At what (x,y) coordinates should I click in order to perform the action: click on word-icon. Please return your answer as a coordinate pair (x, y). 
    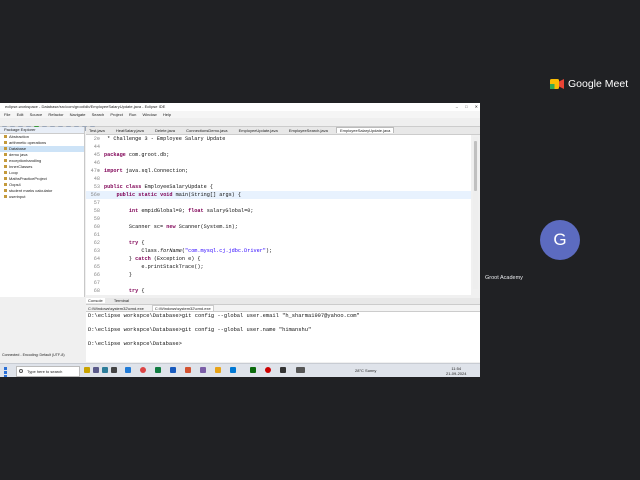
    Looking at the image, I should click on (173, 370).